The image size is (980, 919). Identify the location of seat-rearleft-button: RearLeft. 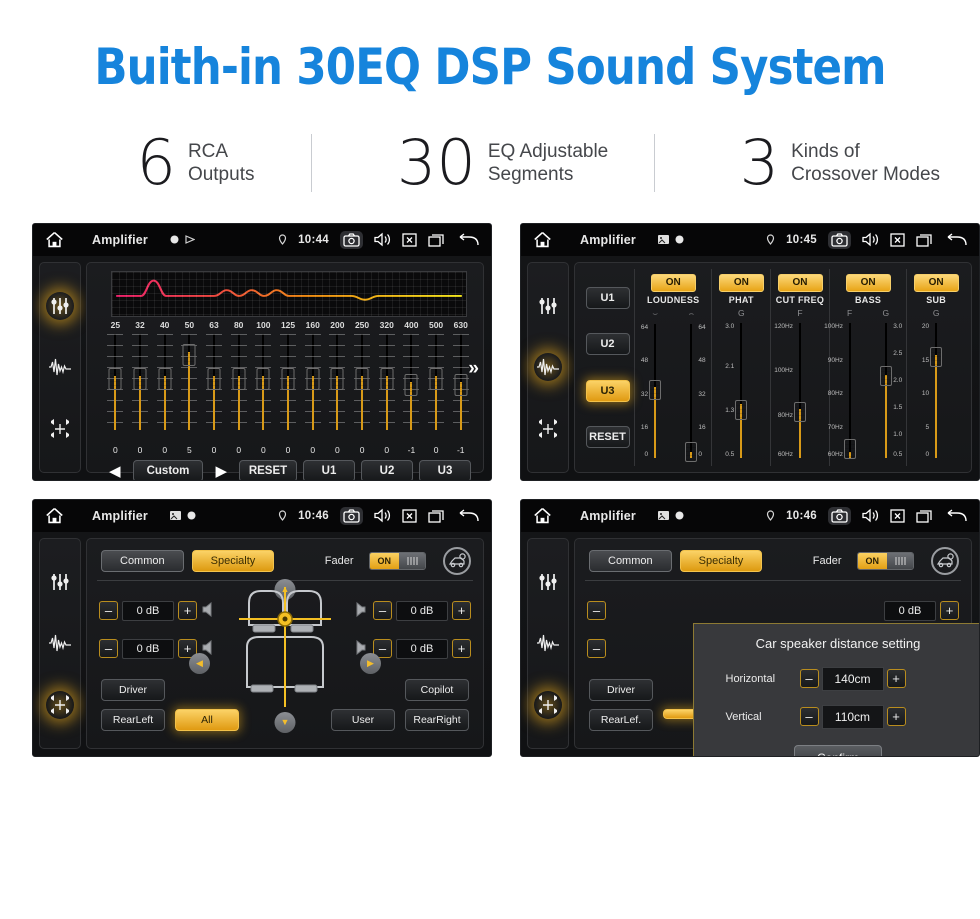
(133, 719).